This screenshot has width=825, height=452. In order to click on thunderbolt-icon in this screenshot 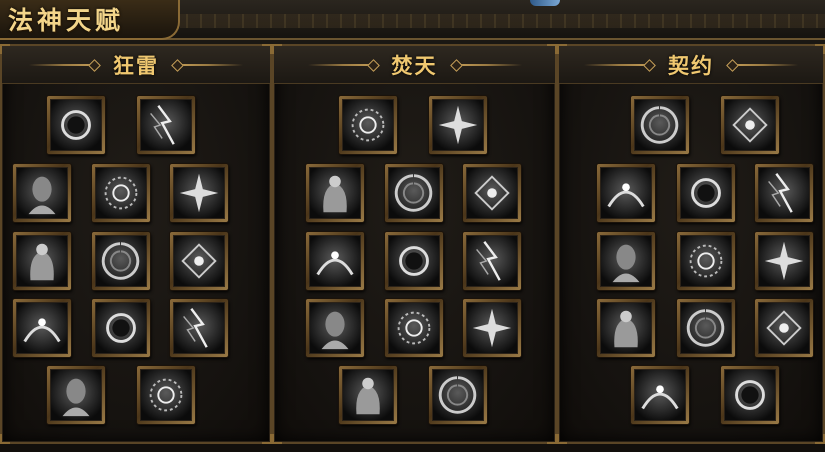, I will do `click(626, 328)`.